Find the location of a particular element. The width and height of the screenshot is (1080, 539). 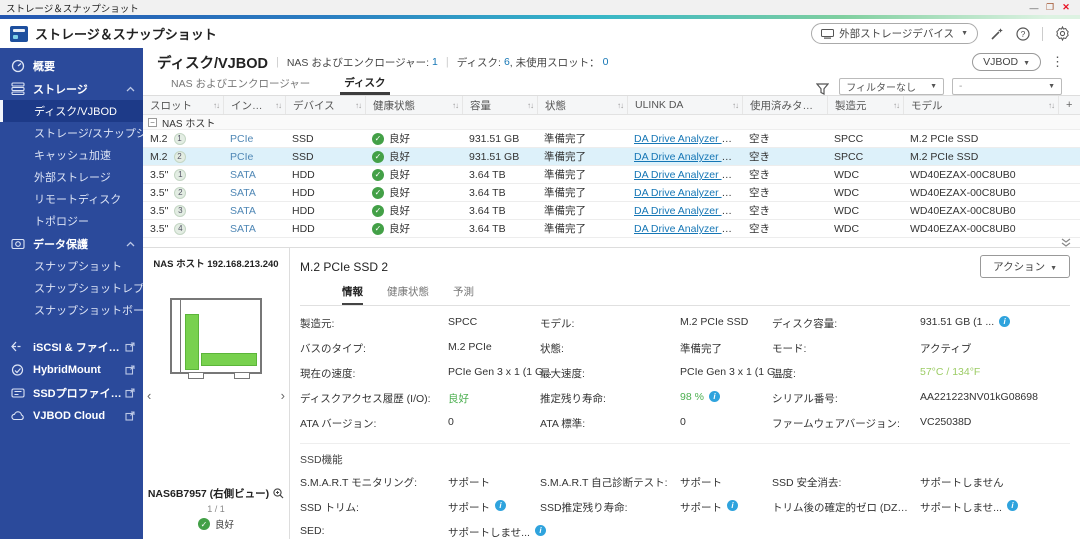

sidebar-item-cache-acceleration: キャッシュ加速 is located at coordinates (71, 155).